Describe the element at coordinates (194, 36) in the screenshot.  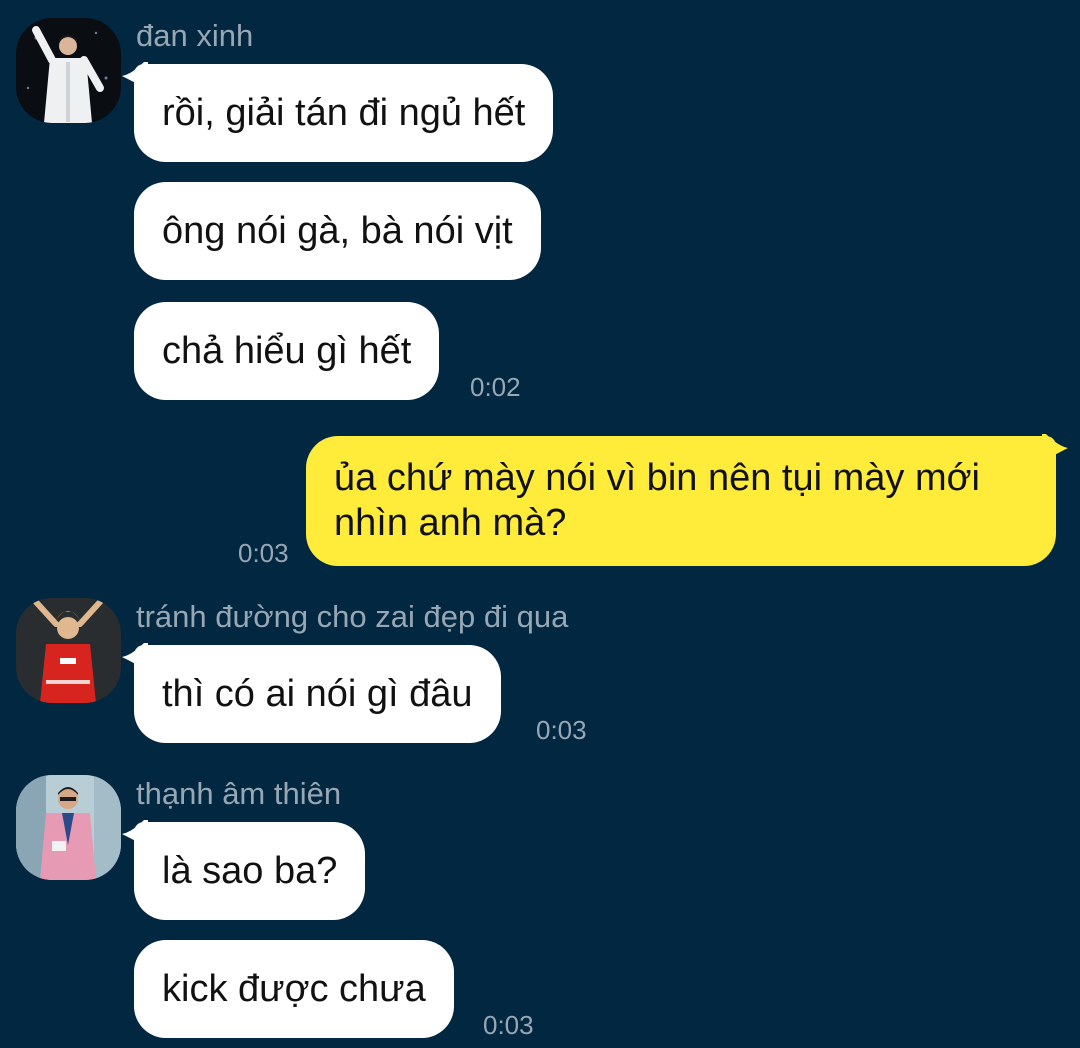
I see `sender-name: đan xinh` at that location.